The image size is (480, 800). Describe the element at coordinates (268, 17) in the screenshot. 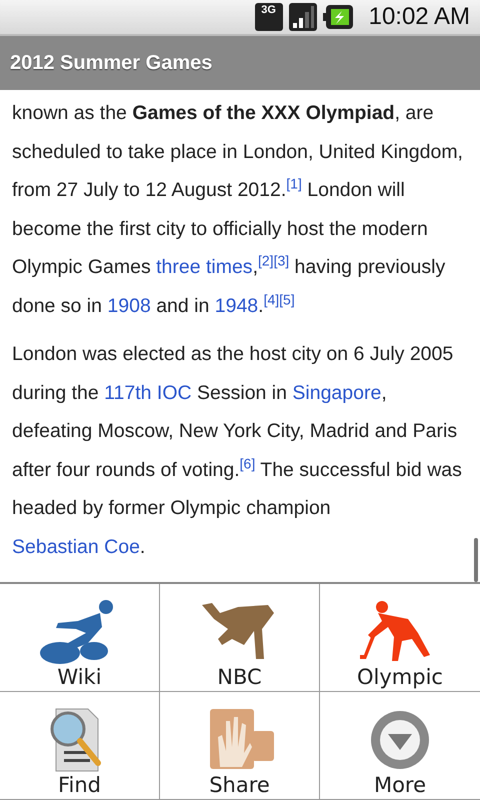

I see `network-type-icon: 3G` at that location.